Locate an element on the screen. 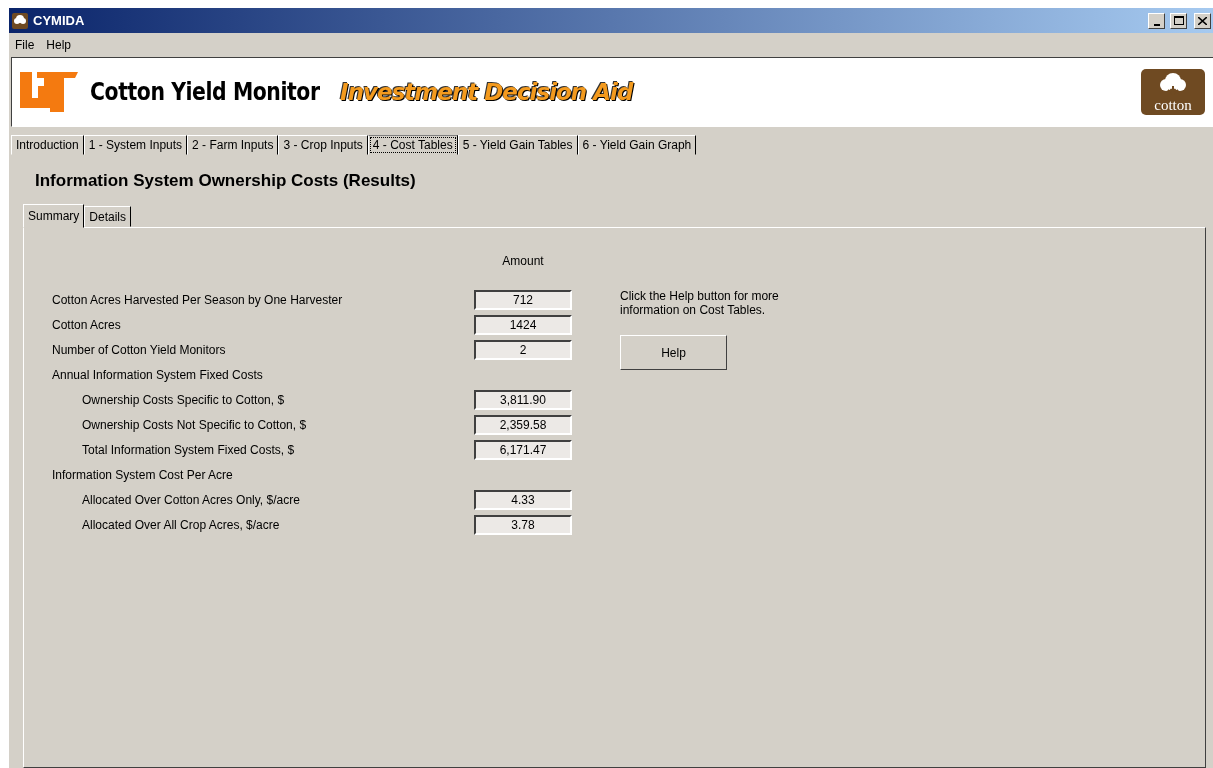 The height and width of the screenshot is (768, 1213). maximize-button is located at coordinates (1178, 20).